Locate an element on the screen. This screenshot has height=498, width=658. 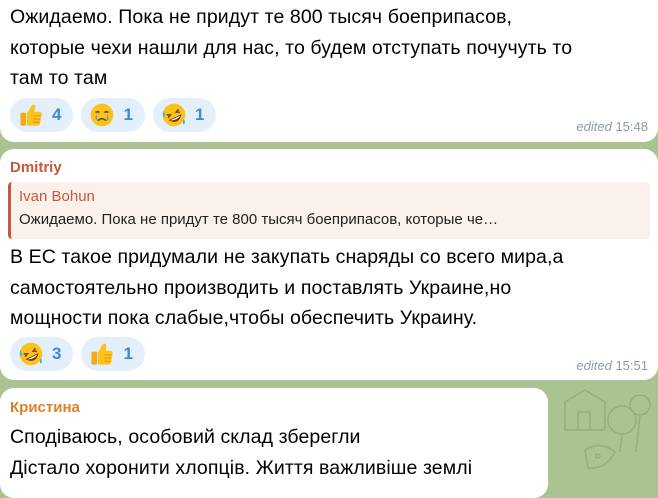
reaction-rolling-laughing: 1 is located at coordinates (184, 115).